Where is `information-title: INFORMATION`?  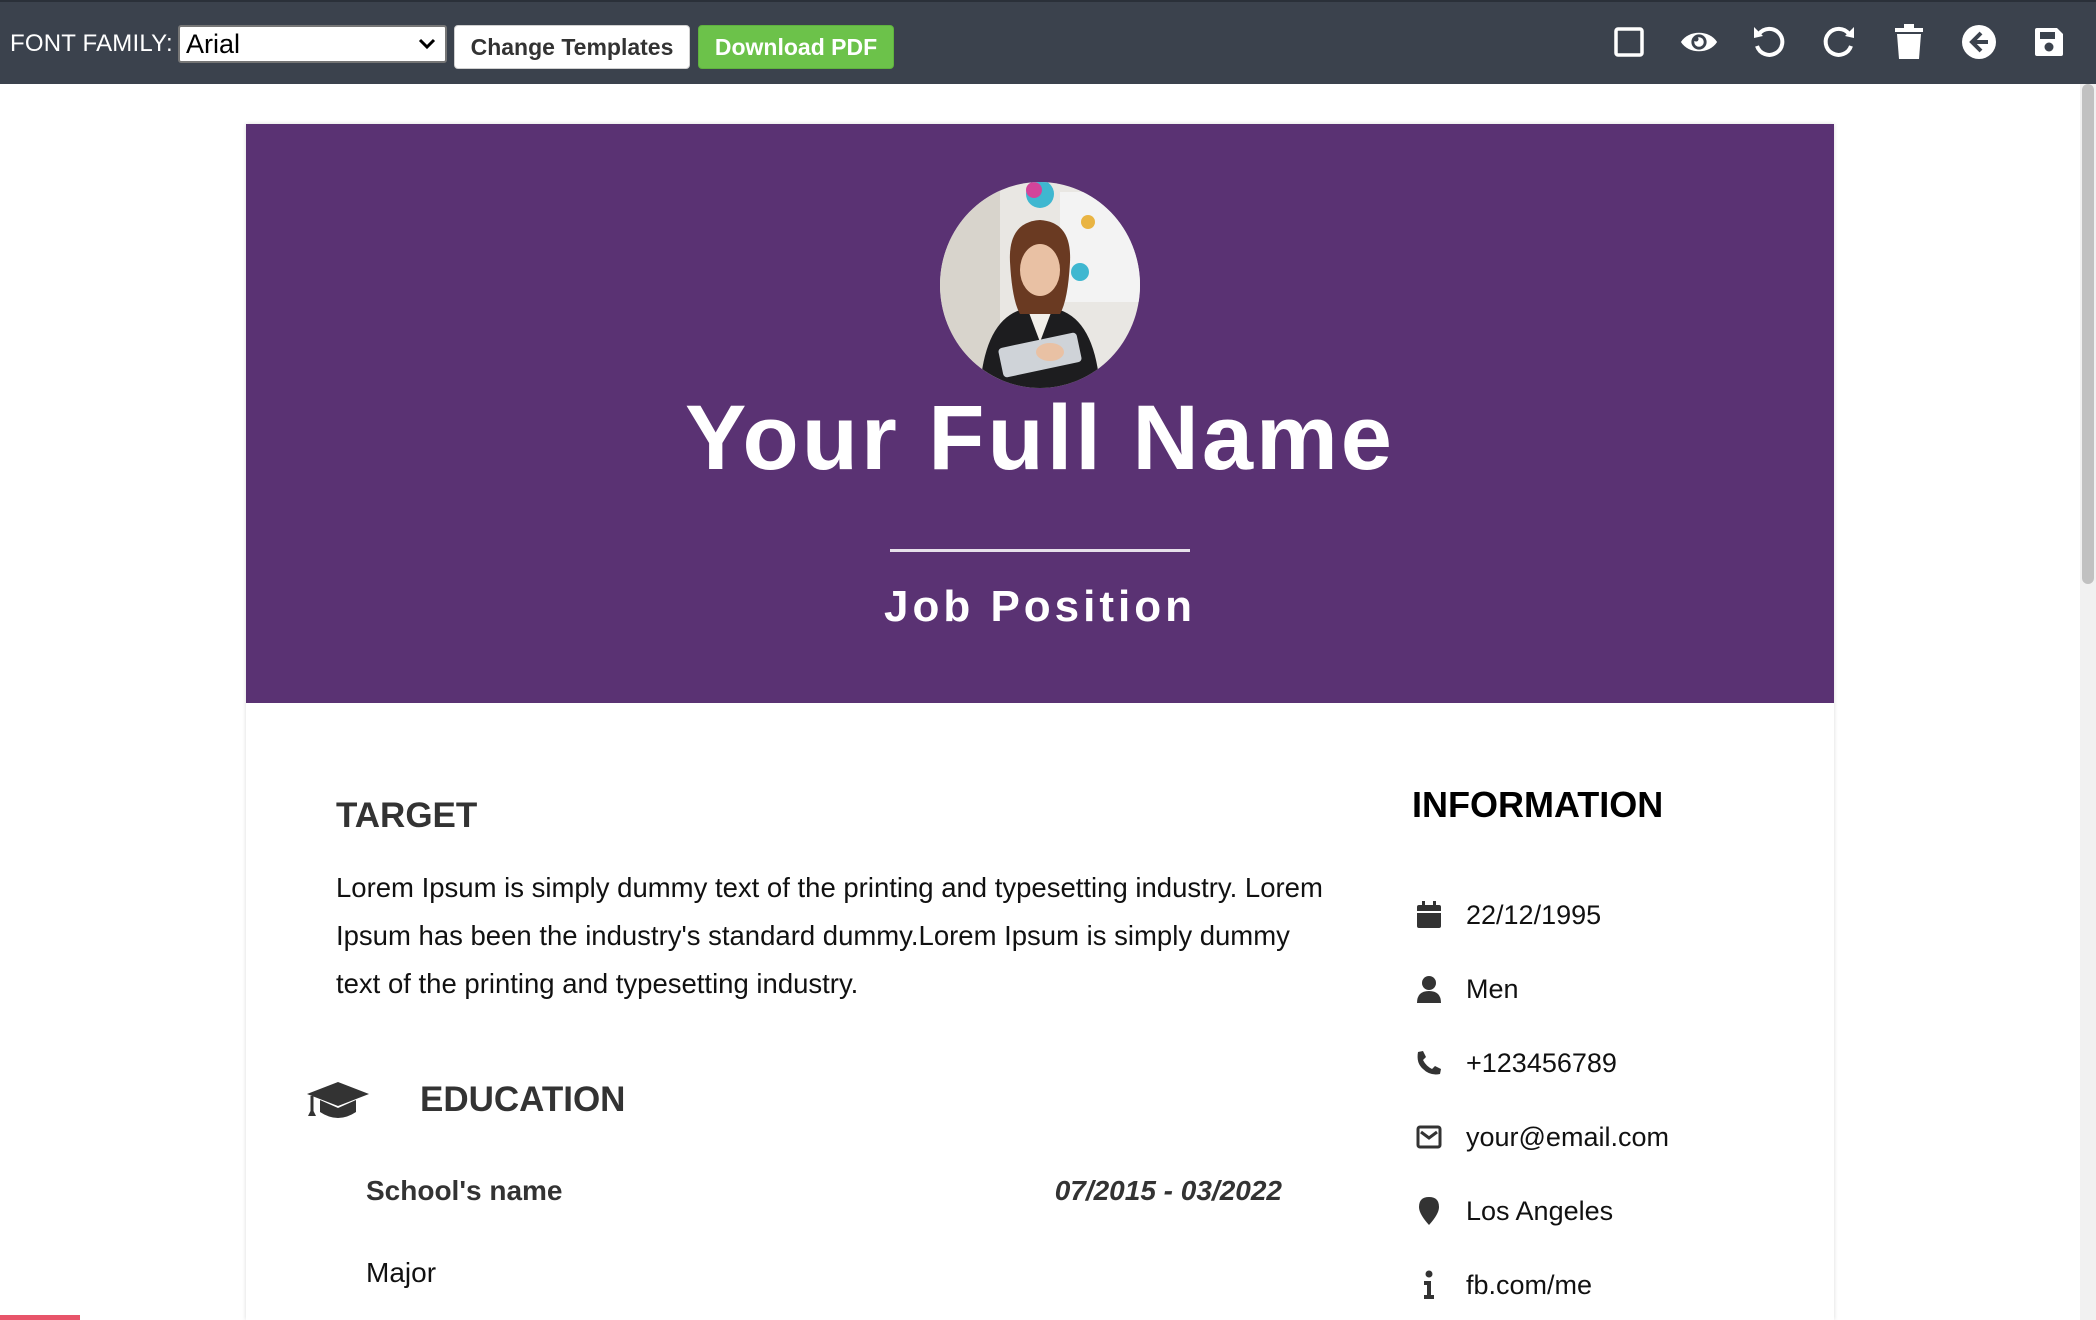
information-title: INFORMATION is located at coordinates (1537, 805).